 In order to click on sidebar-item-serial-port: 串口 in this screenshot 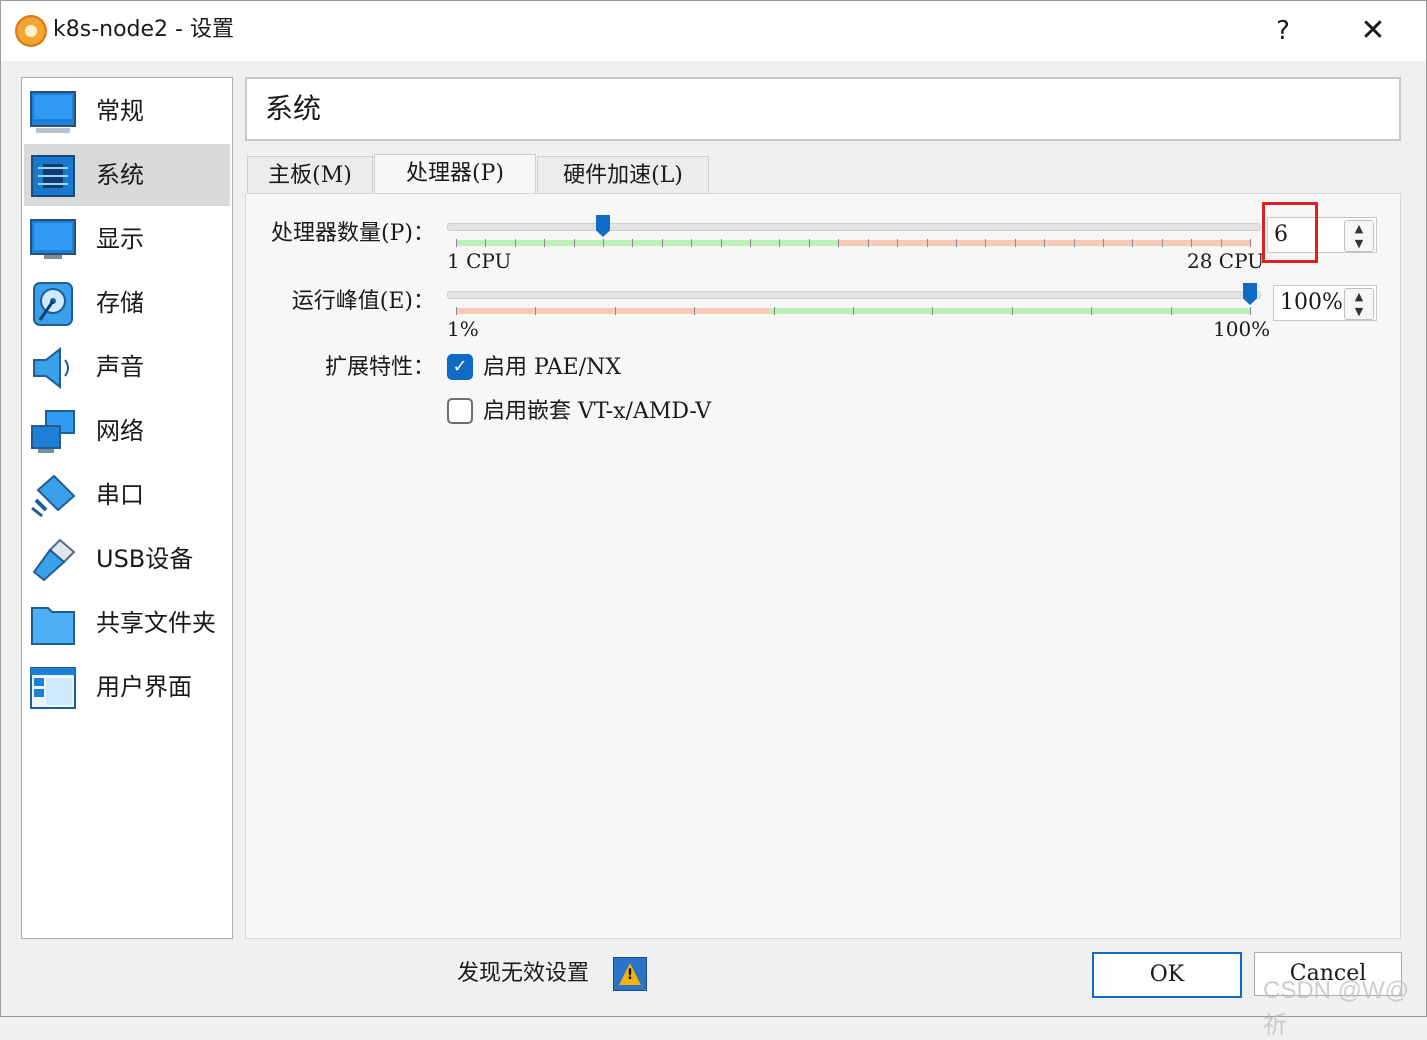, I will do `click(127, 495)`.